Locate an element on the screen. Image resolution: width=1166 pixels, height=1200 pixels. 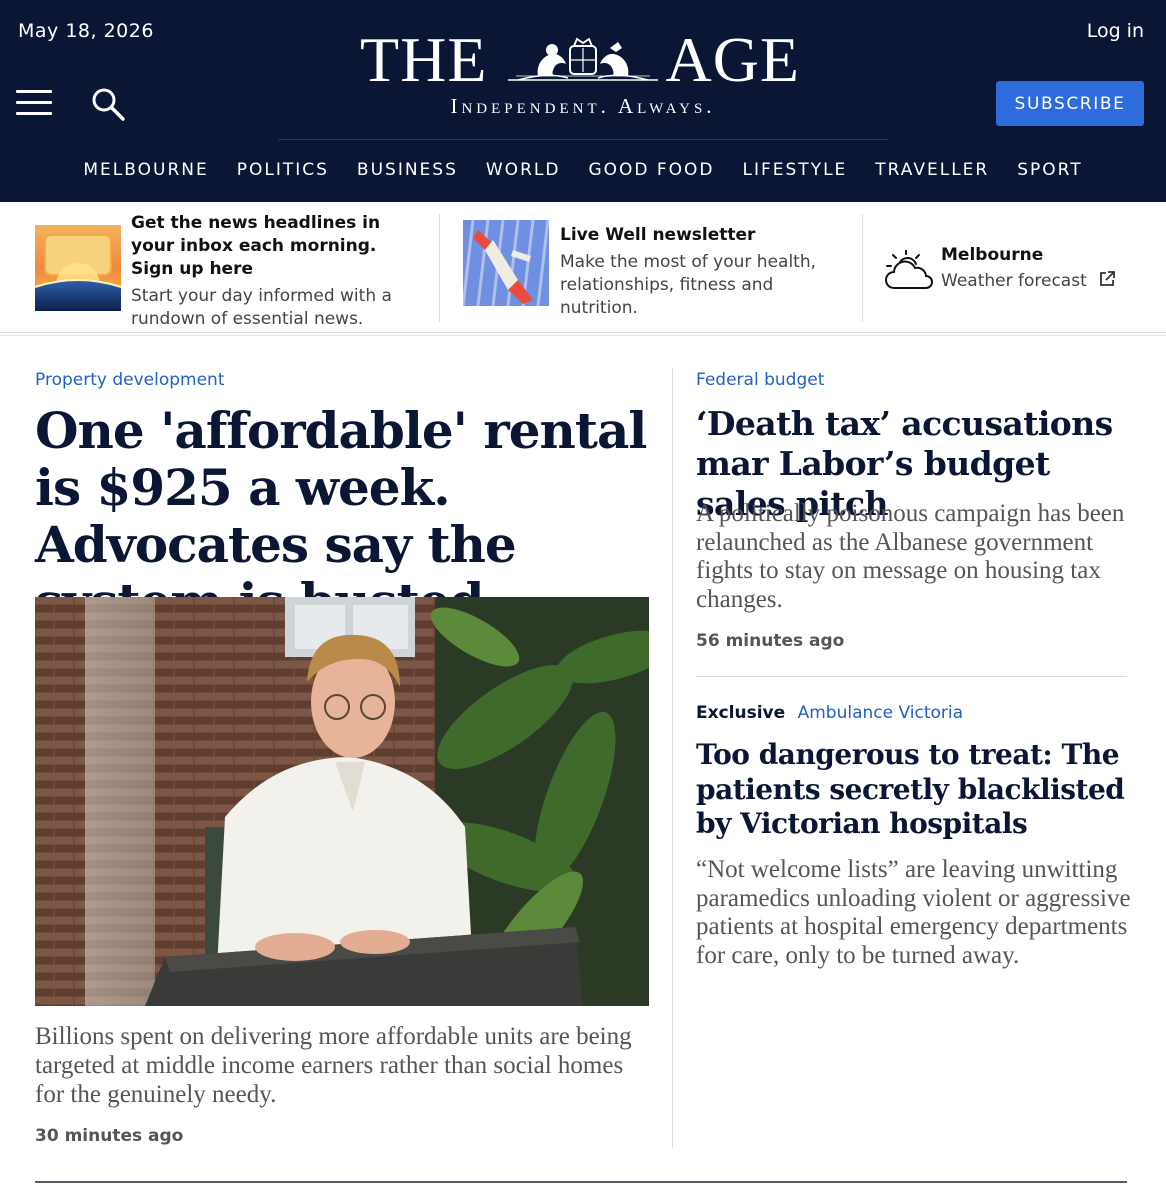
logo-the: THE is located at coordinates (424, 59).